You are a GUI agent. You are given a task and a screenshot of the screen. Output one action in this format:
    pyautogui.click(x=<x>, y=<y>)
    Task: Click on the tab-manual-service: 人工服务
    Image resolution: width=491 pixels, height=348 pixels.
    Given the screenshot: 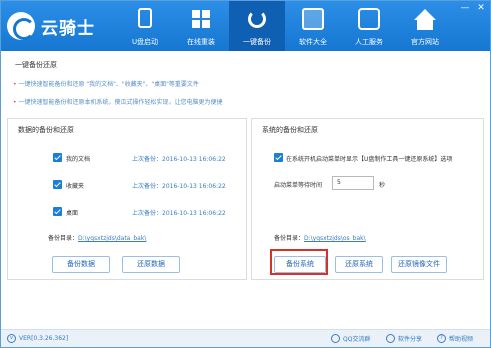 What is the action you would take?
    pyautogui.click(x=369, y=26)
    